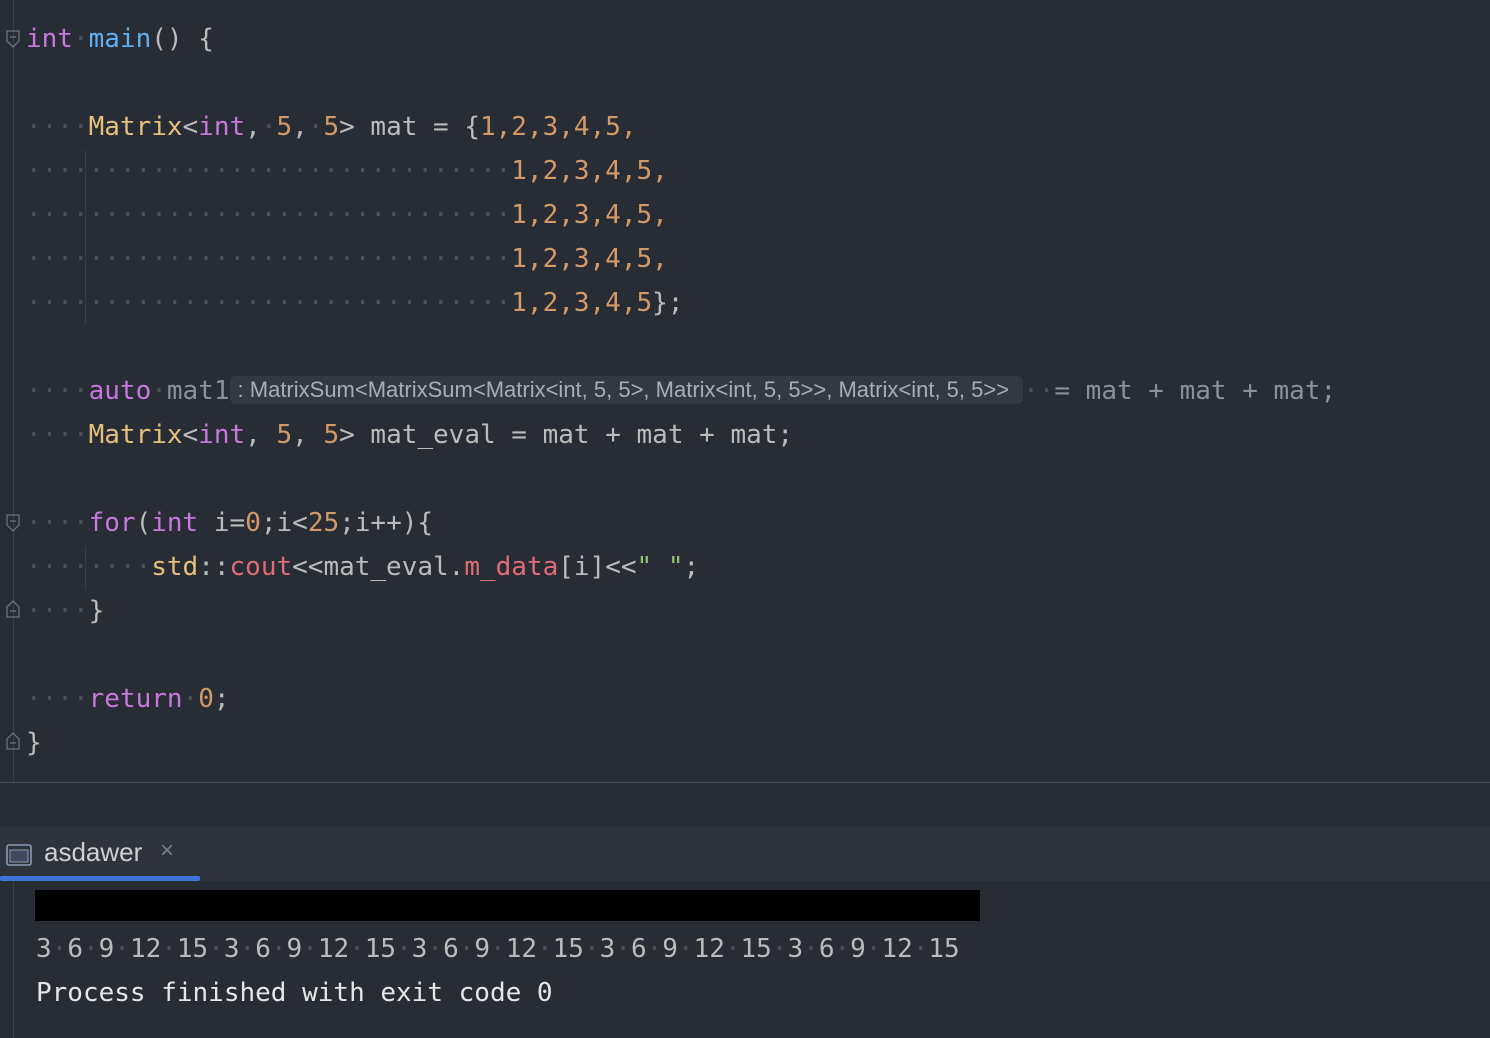  Describe the element at coordinates (167, 851) in the screenshot. I see `close-tab-icon: ×` at that location.